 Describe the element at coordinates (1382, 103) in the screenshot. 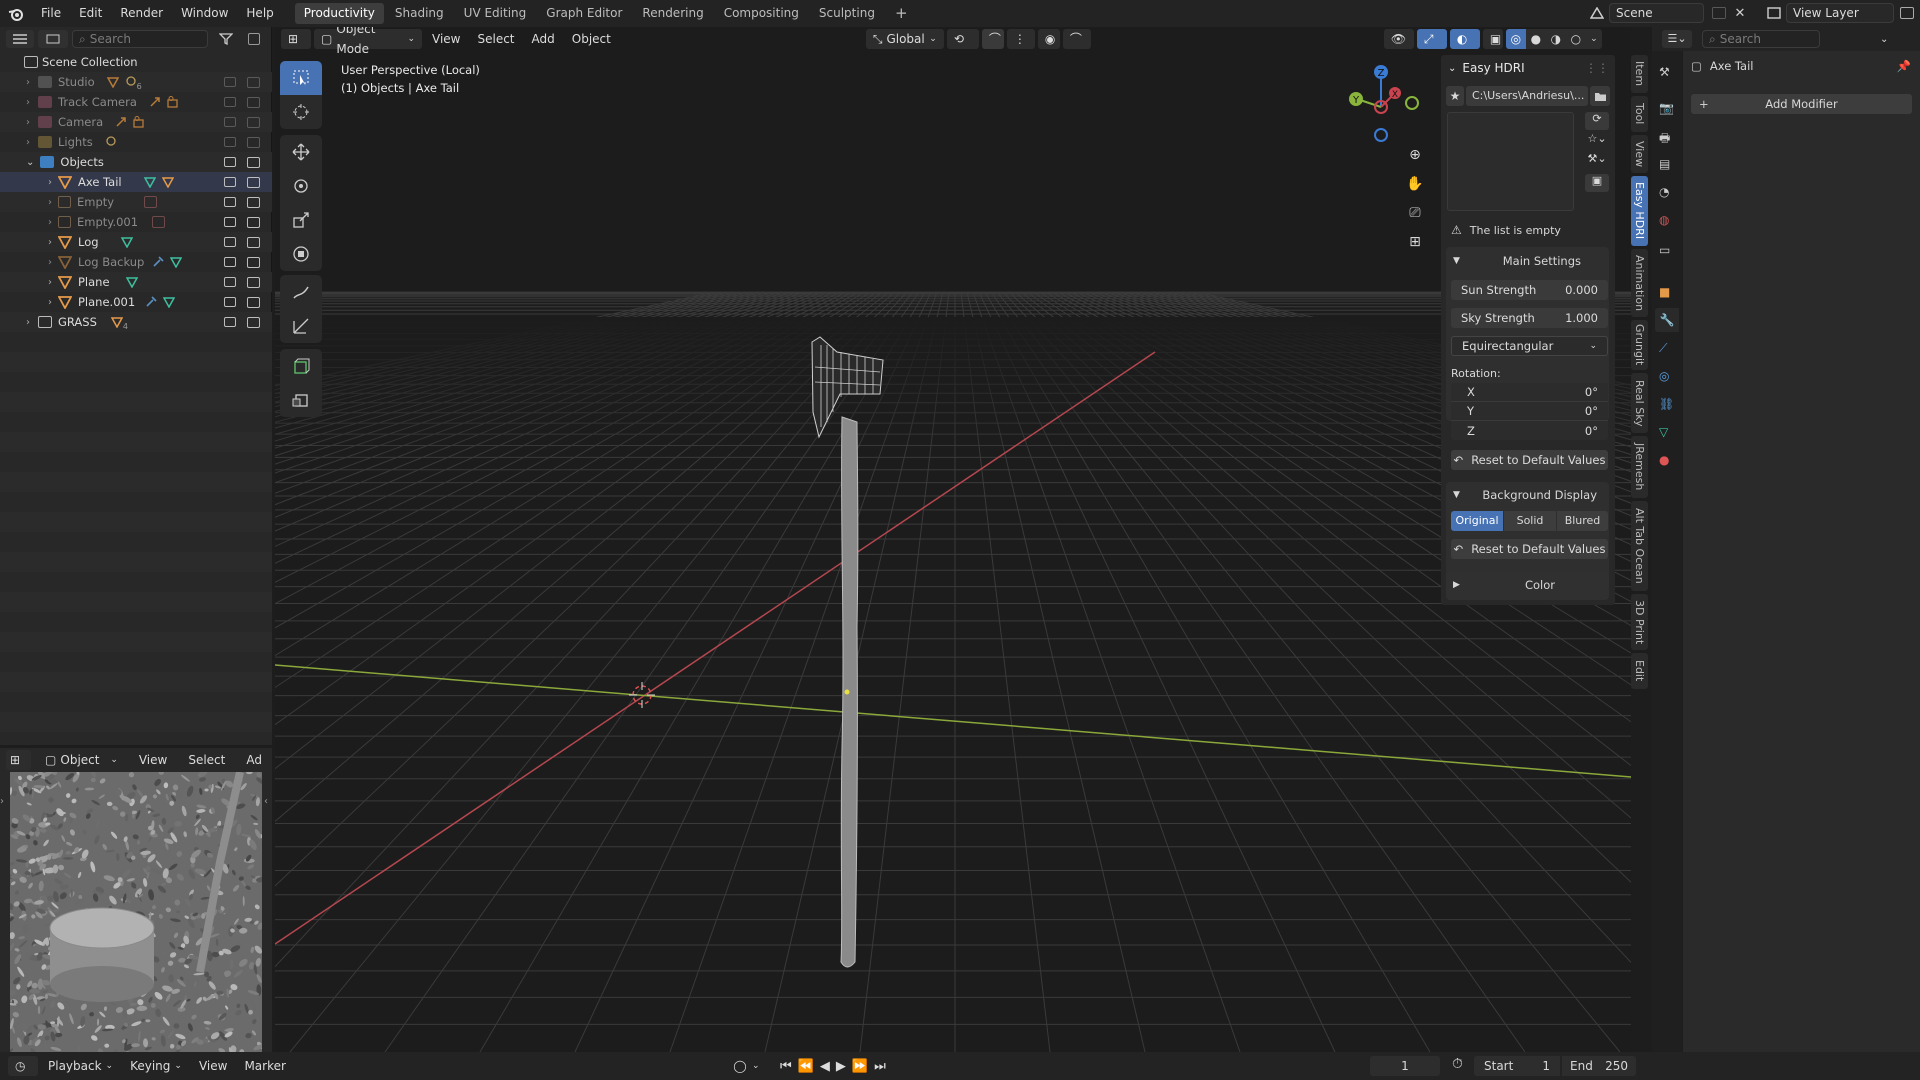

I see `navigation-gizmo: Z Y X` at that location.